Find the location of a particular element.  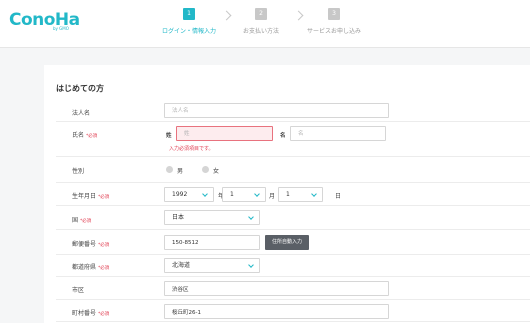

street-label: 町村番号 *必須 is located at coordinates (91, 313).